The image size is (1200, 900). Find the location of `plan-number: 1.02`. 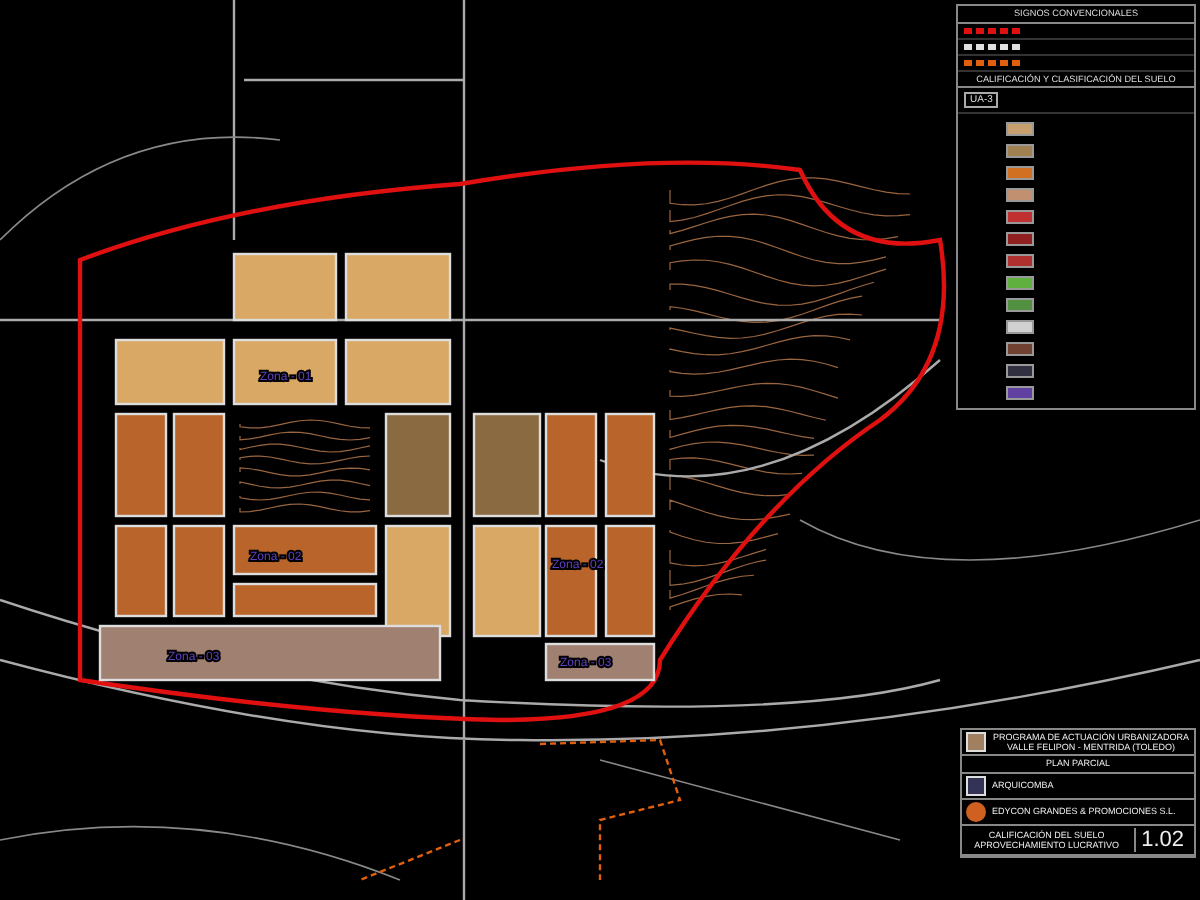

plan-number: 1.02 is located at coordinates (1161, 840).